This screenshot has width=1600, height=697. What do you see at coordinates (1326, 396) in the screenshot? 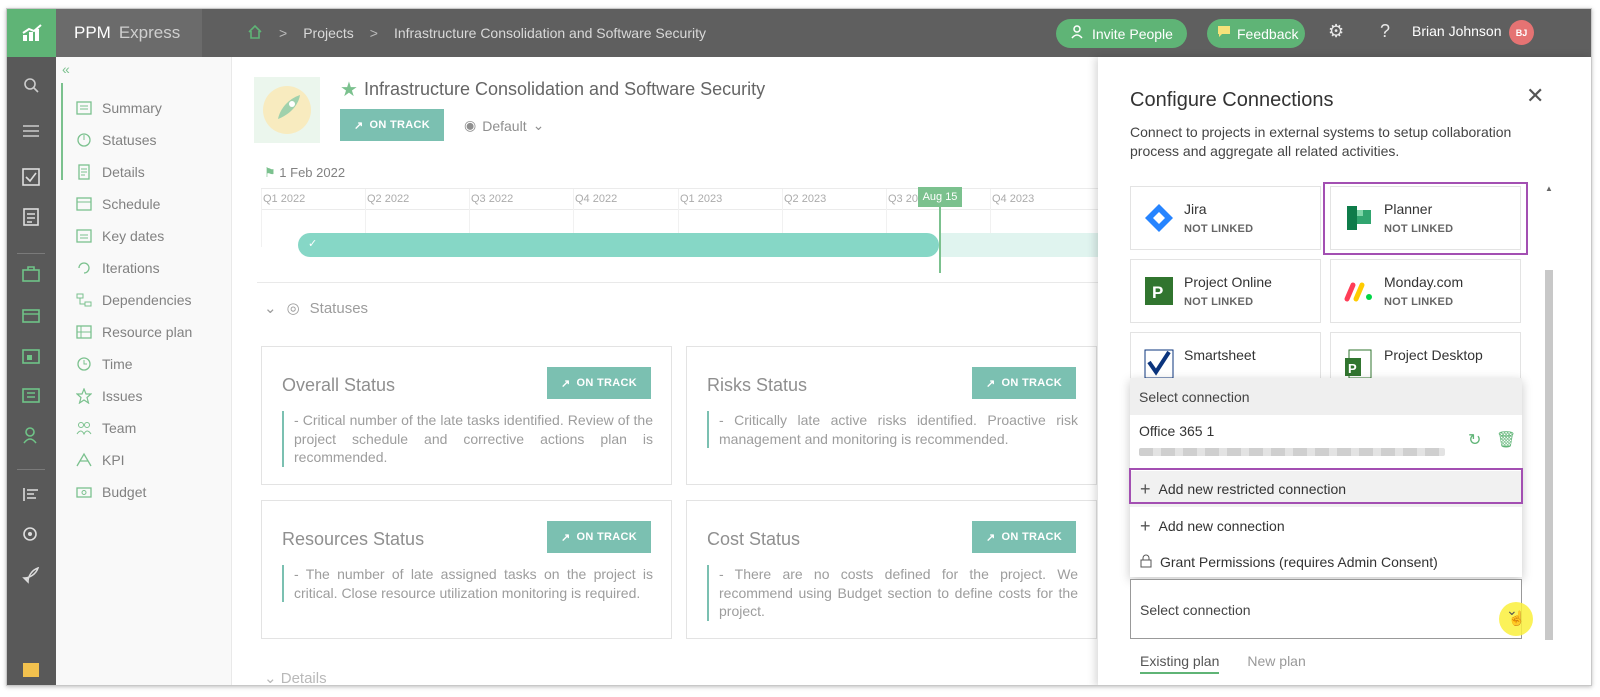
I see `dropdown-header: Select connection` at bounding box center [1326, 396].